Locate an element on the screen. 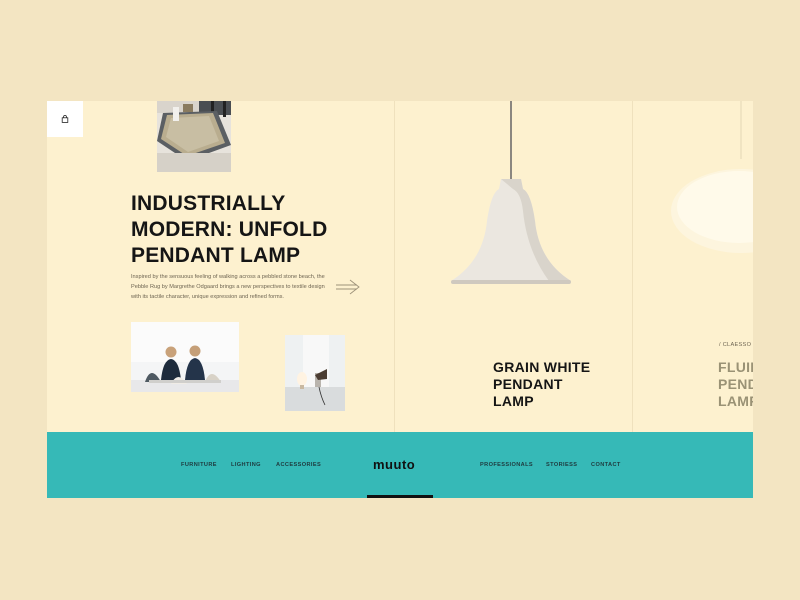 The width and height of the screenshot is (800, 600). next-product-breadcrumb: / CLAESSO is located at coordinates (735, 345).